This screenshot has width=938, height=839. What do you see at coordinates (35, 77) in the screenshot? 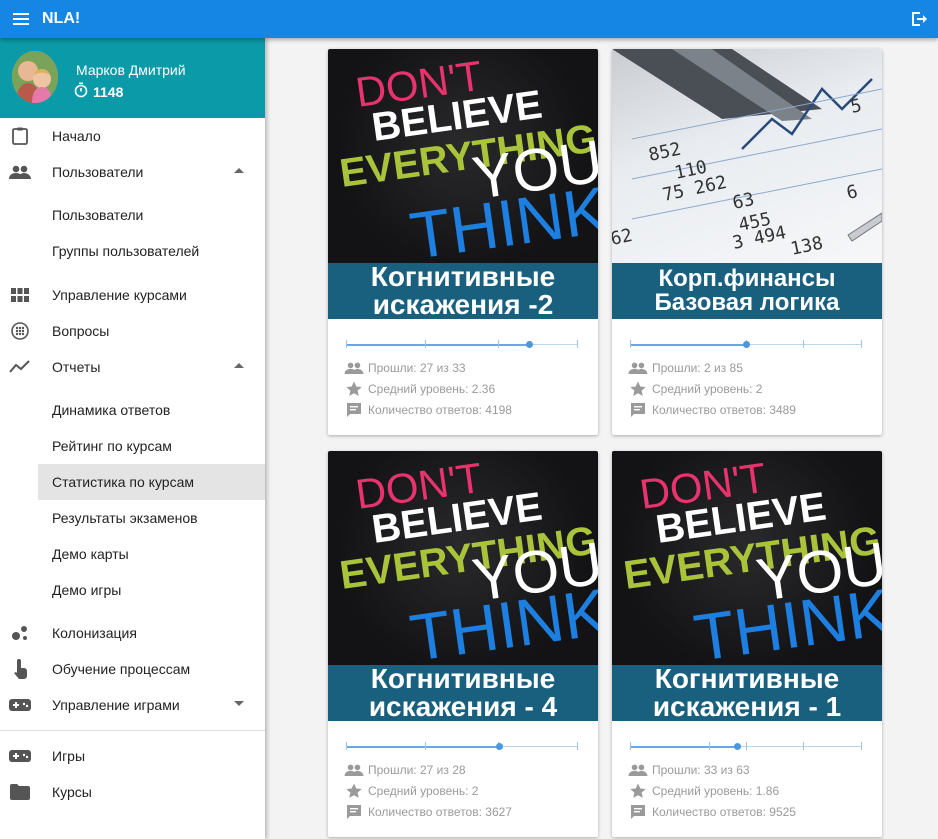
I see `avatar` at bounding box center [35, 77].